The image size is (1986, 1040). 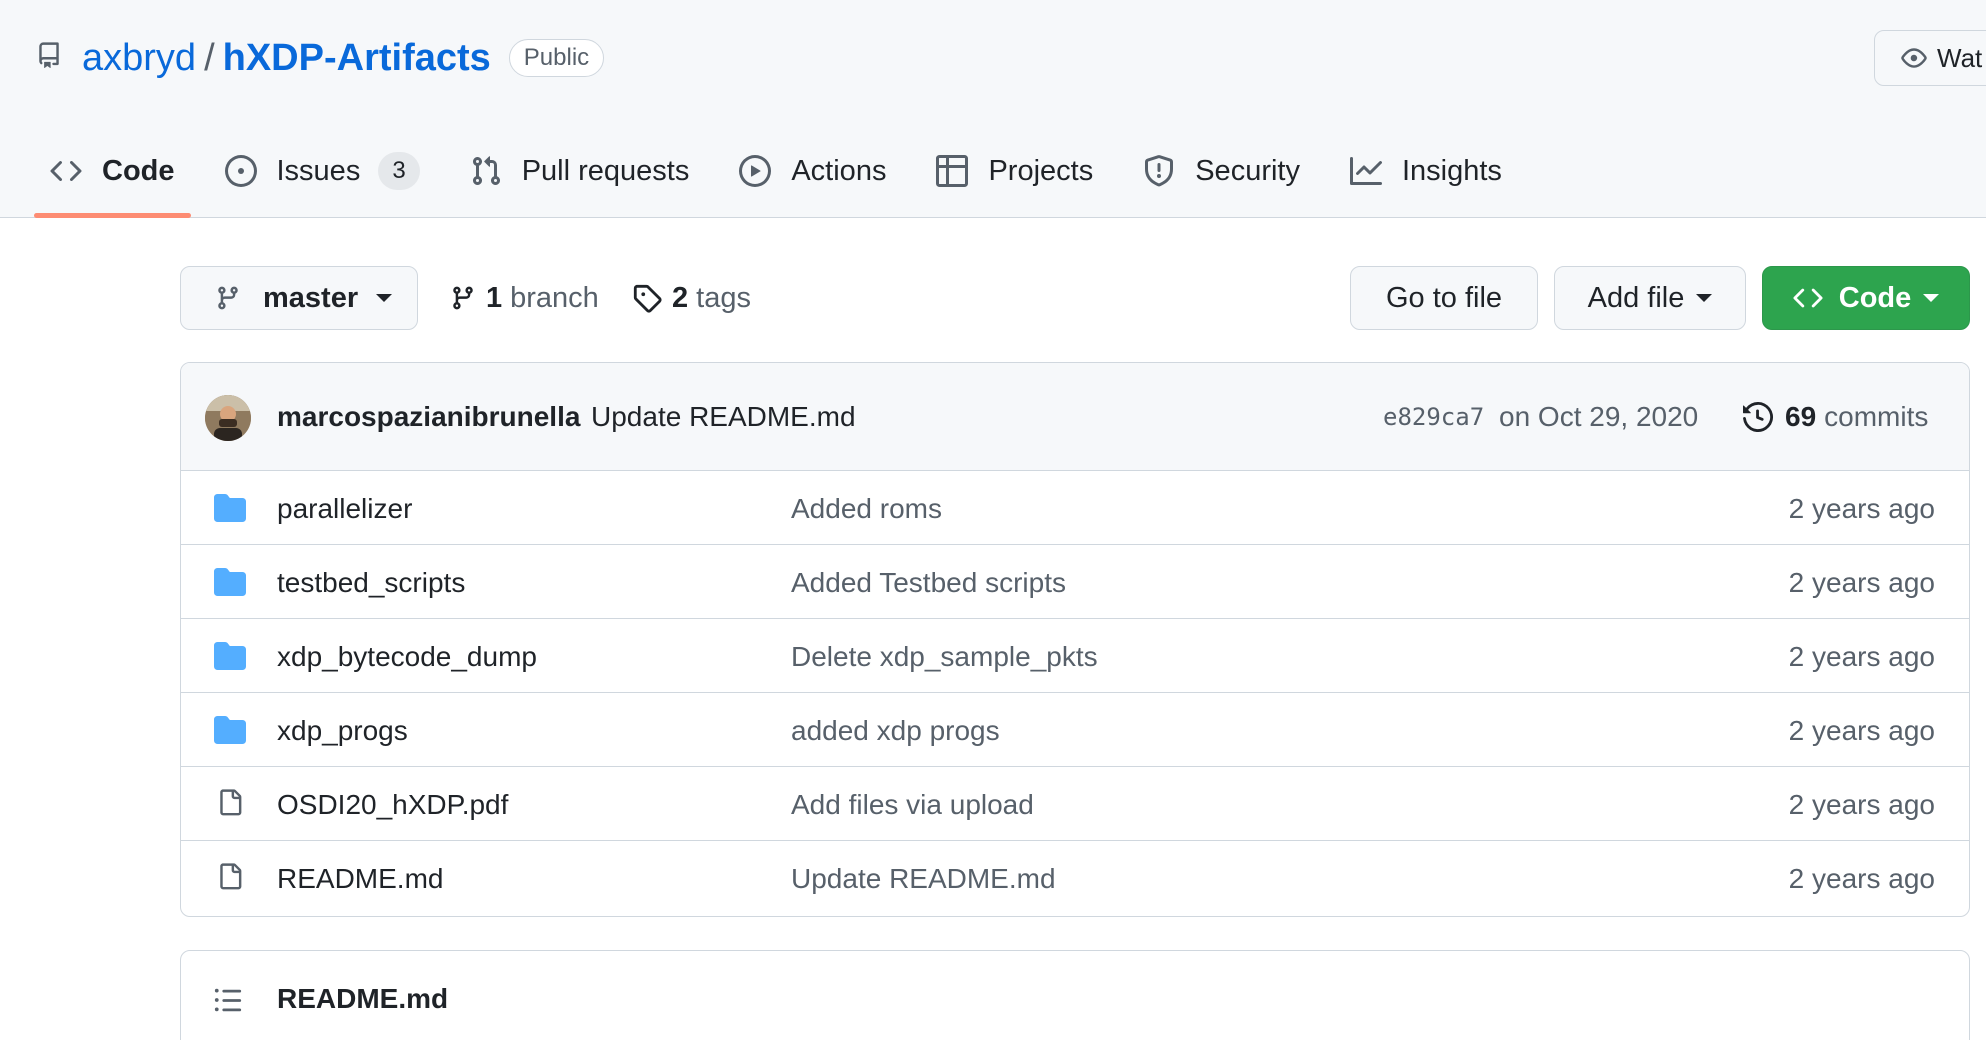 What do you see at coordinates (1075, 878) in the screenshot?
I see `table-row: README.md Update README.md 2 years ago` at bounding box center [1075, 878].